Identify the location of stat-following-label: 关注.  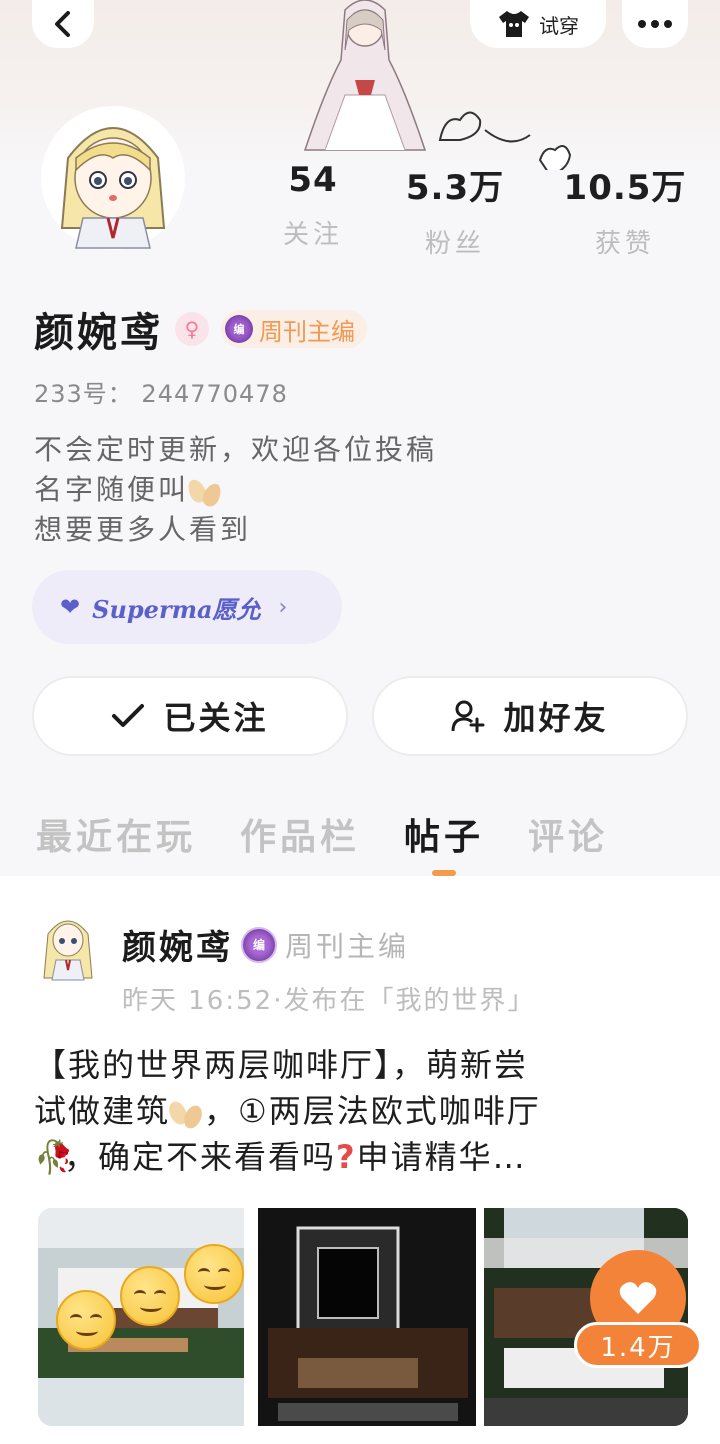
(312, 235).